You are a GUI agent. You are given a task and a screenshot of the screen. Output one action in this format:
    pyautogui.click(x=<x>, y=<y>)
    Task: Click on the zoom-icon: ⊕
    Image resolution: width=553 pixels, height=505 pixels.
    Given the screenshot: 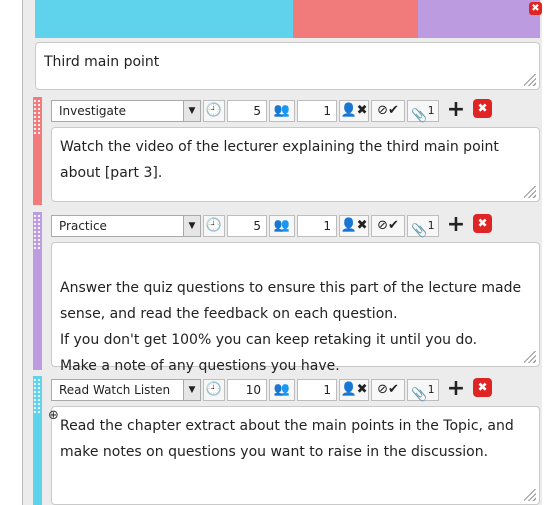 What is the action you would take?
    pyautogui.click(x=53, y=415)
    